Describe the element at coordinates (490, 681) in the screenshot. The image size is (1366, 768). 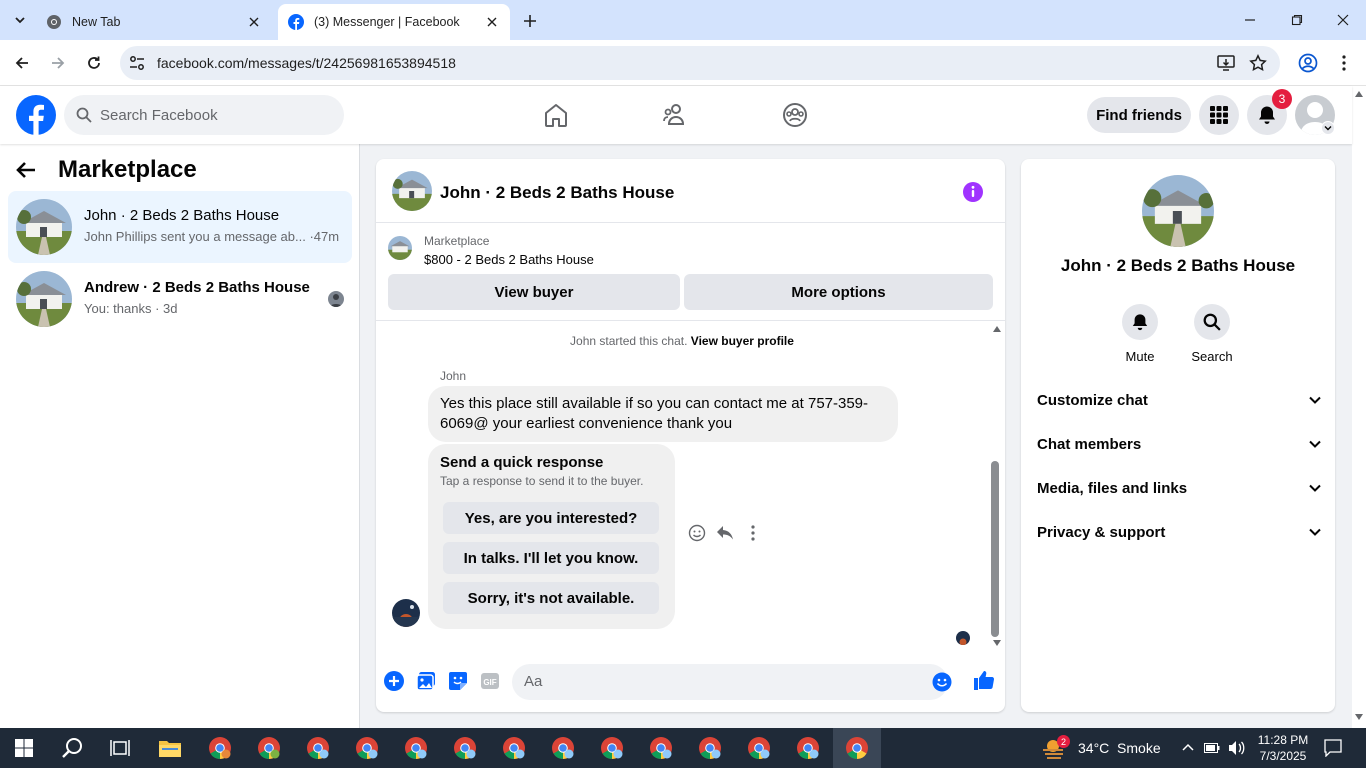
I see `gif-icon: GIF` at that location.